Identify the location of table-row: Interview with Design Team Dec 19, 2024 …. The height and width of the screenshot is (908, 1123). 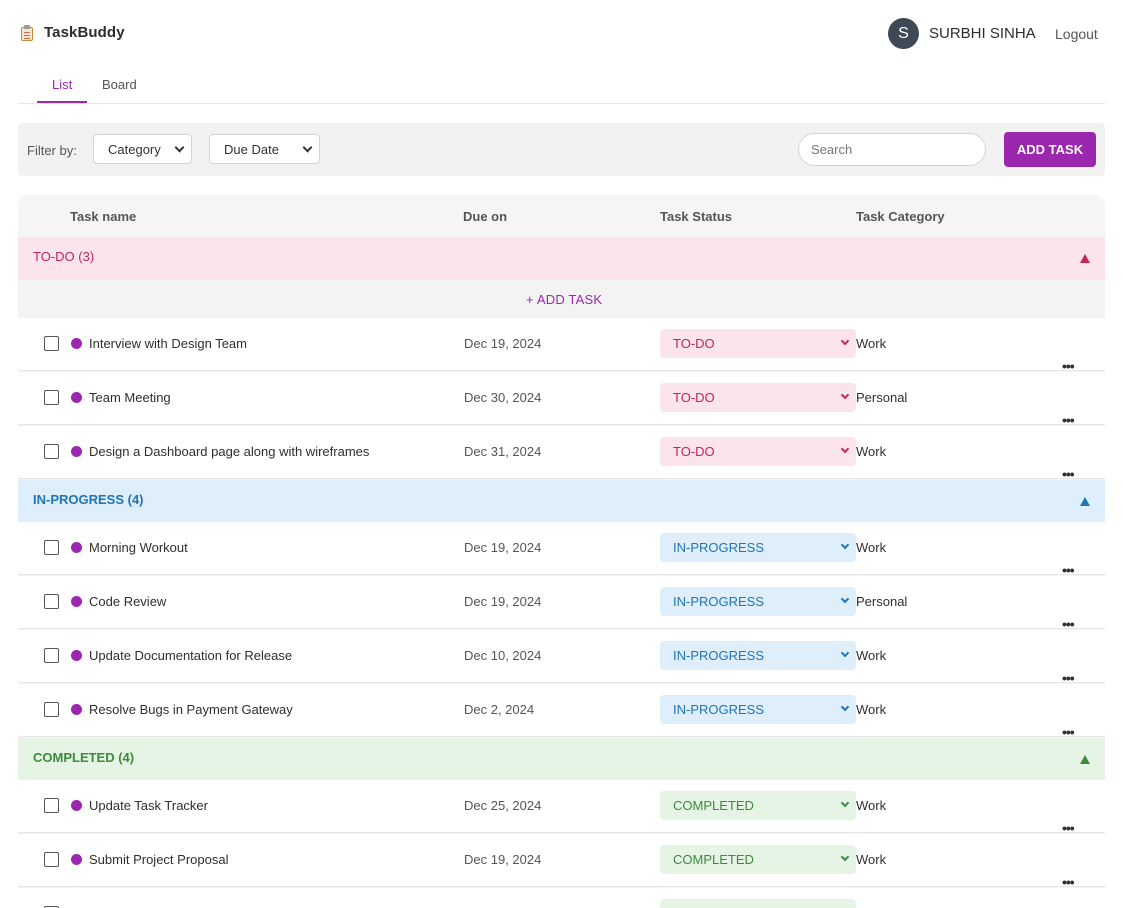
(561, 345).